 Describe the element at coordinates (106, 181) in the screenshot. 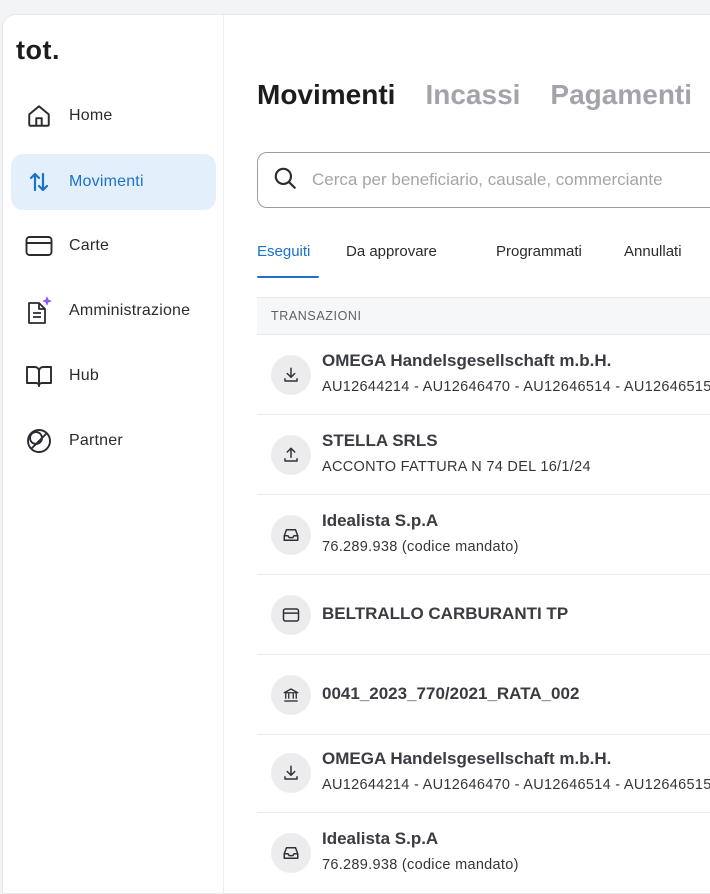

I see `sidebar-item-label: Movimenti` at that location.